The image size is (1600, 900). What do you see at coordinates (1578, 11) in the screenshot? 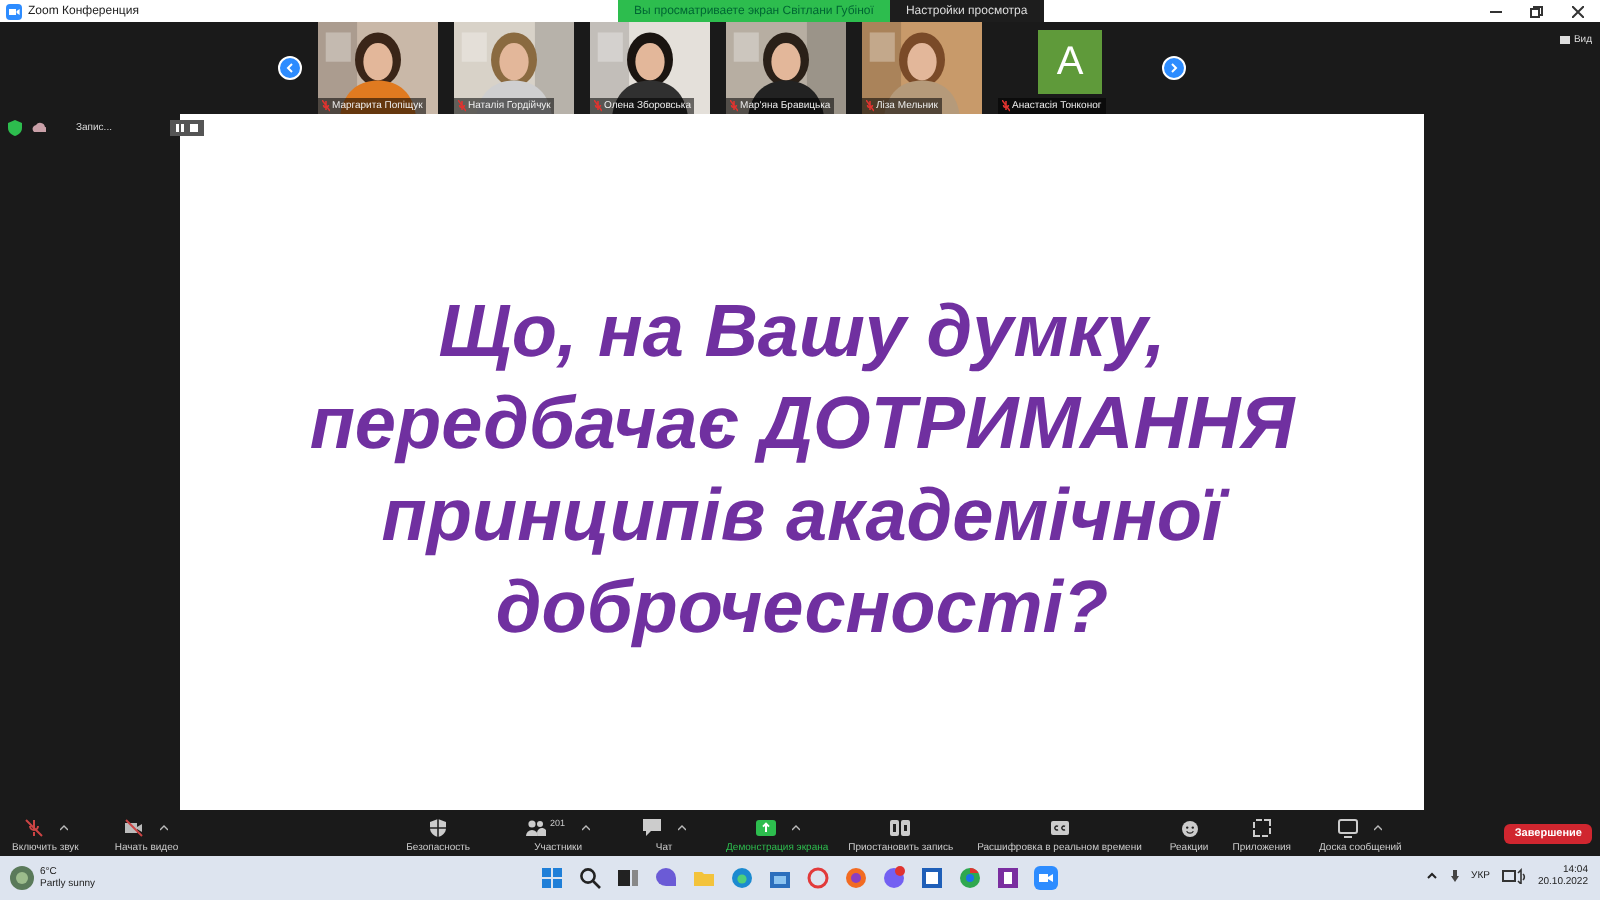
I see `close-icon` at bounding box center [1578, 11].